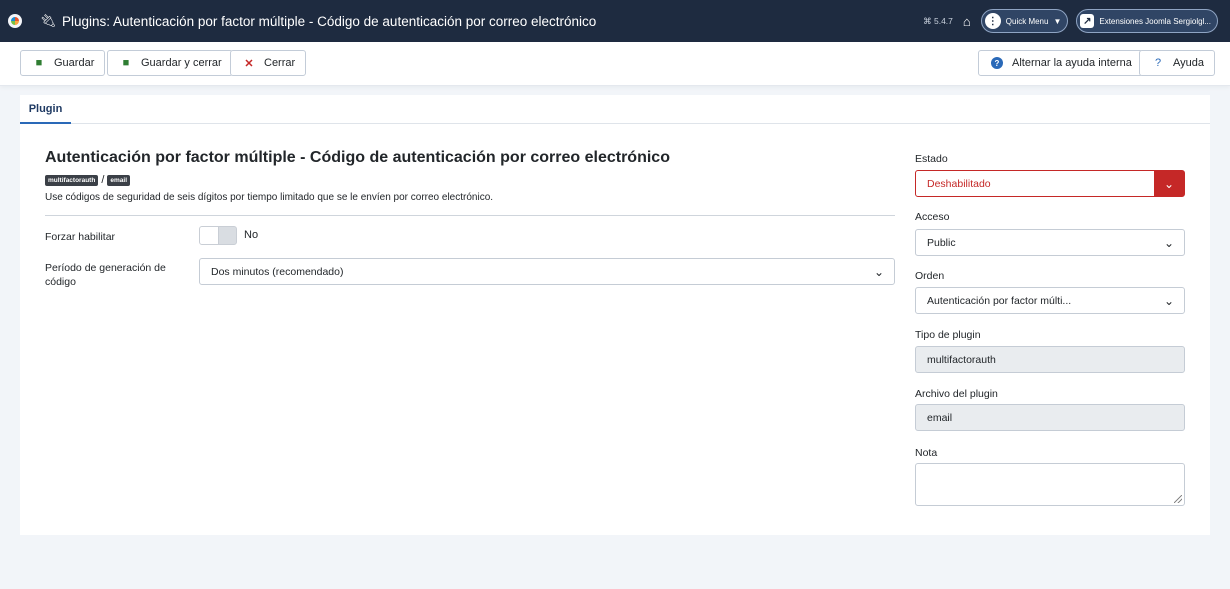 The width and height of the screenshot is (1230, 589). I want to click on save-button: ■ Guardar, so click(63, 63).